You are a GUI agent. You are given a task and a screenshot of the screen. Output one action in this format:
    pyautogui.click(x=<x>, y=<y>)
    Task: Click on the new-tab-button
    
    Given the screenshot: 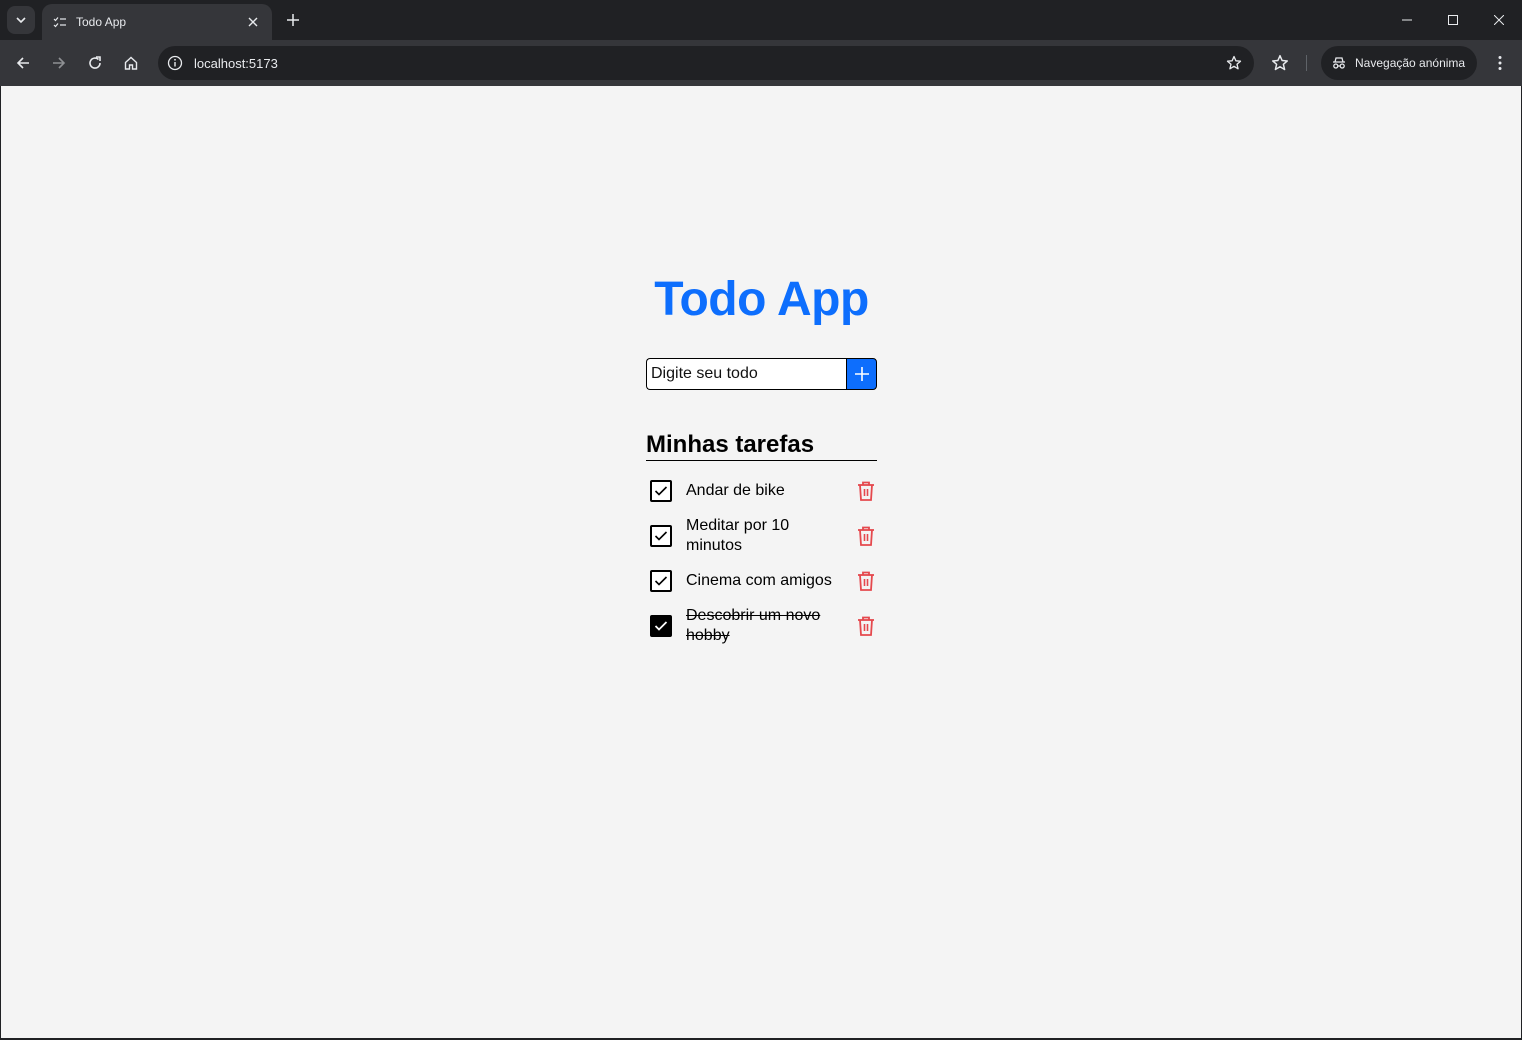 What is the action you would take?
    pyautogui.click(x=293, y=20)
    